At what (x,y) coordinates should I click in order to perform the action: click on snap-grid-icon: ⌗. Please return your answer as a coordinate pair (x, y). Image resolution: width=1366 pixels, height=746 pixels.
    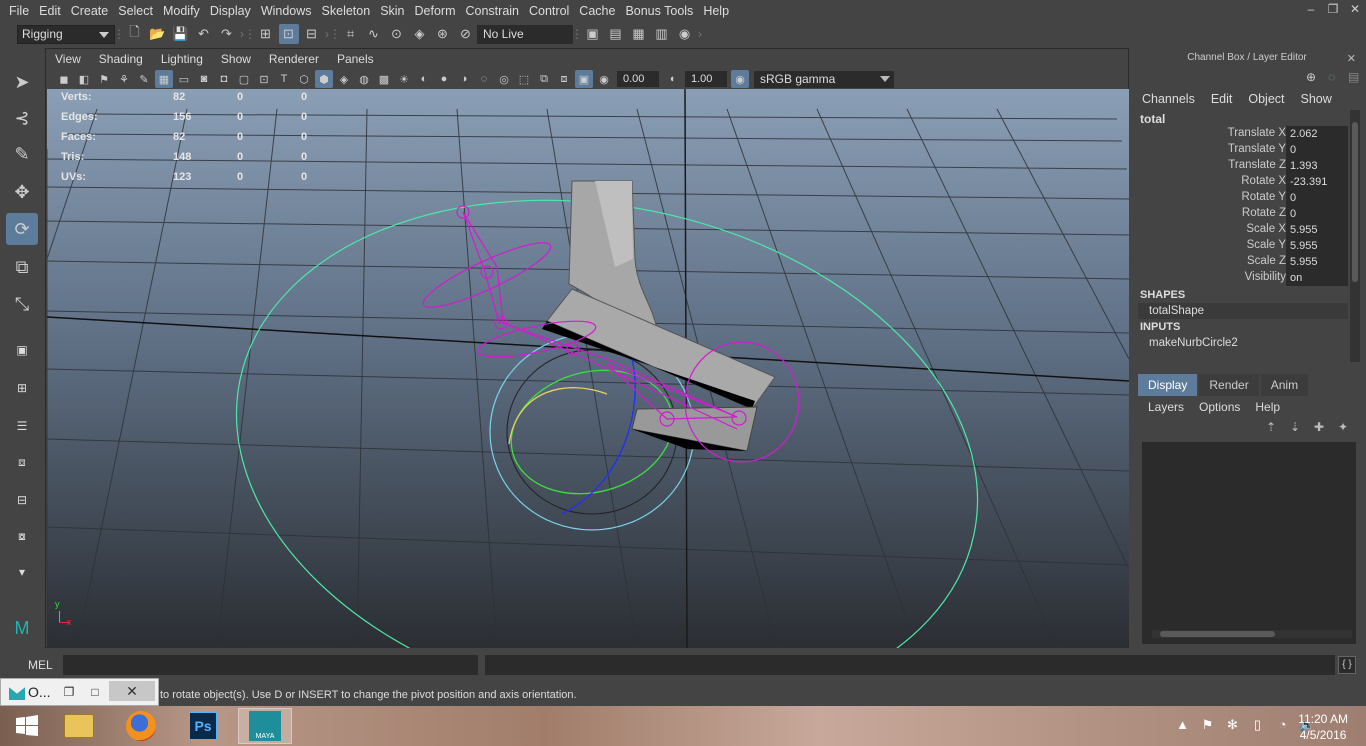
    Looking at the image, I should click on (351, 34).